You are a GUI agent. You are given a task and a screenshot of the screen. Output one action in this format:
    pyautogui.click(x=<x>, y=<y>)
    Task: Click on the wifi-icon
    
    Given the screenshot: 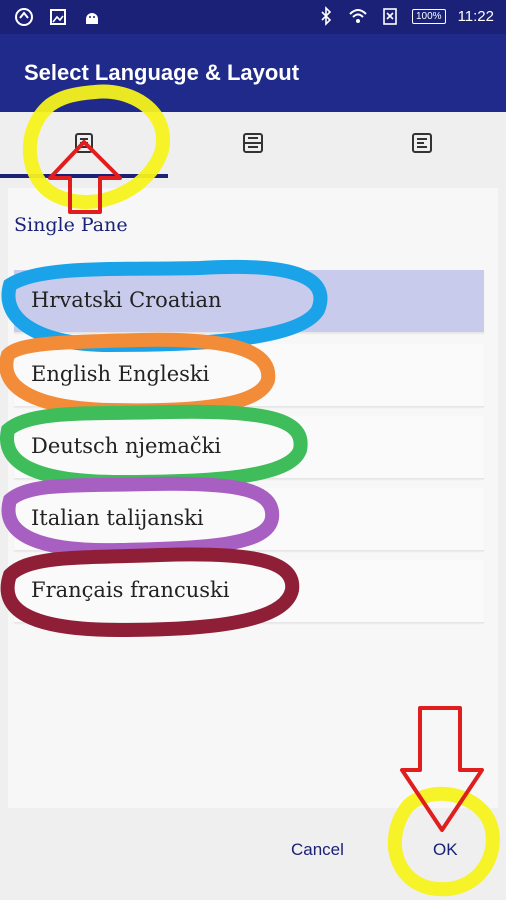 What is the action you would take?
    pyautogui.click(x=358, y=16)
    